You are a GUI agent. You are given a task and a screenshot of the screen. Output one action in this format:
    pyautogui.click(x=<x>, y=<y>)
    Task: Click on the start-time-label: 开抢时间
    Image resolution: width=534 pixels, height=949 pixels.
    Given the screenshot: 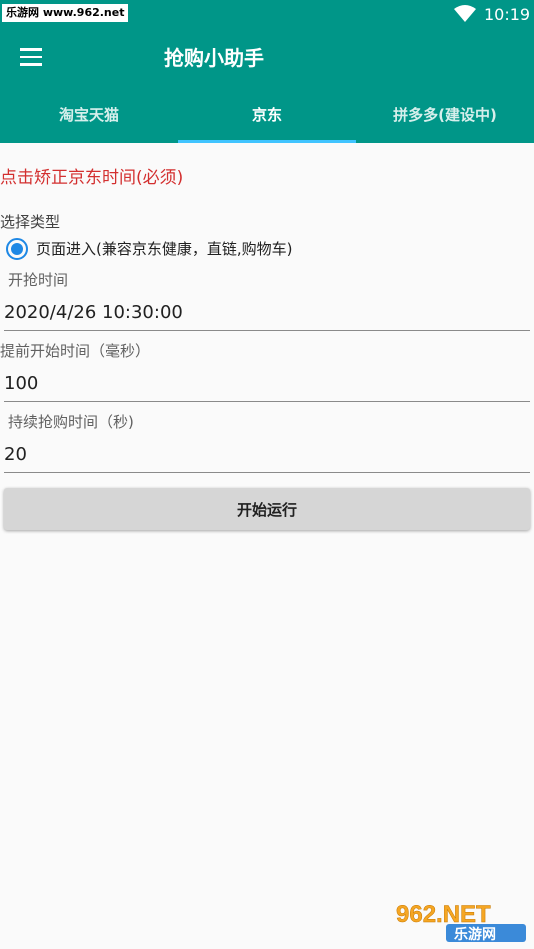 What is the action you would take?
    pyautogui.click(x=38, y=280)
    